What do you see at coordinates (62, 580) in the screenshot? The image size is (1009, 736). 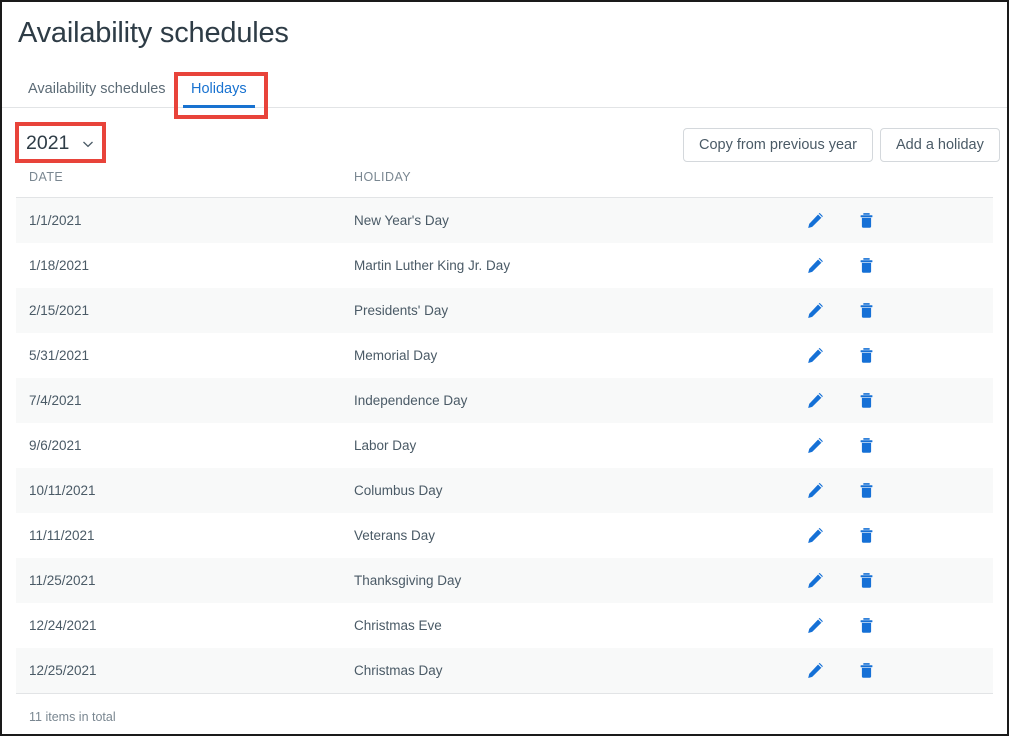 I see `cell-date: 11/25/2021` at bounding box center [62, 580].